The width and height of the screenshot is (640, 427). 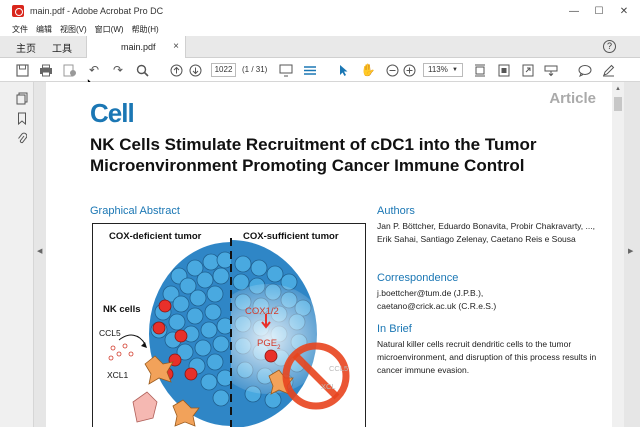 I want to click on graphical-abstract-heading: Graphical Abstract, so click(x=135, y=211).